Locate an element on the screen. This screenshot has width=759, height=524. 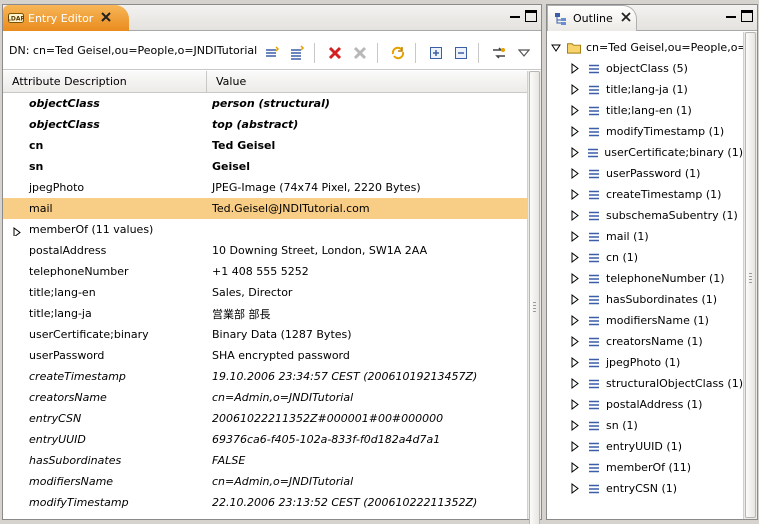
tree-node: userCertificate;binary (1) is located at coordinates (645, 152).